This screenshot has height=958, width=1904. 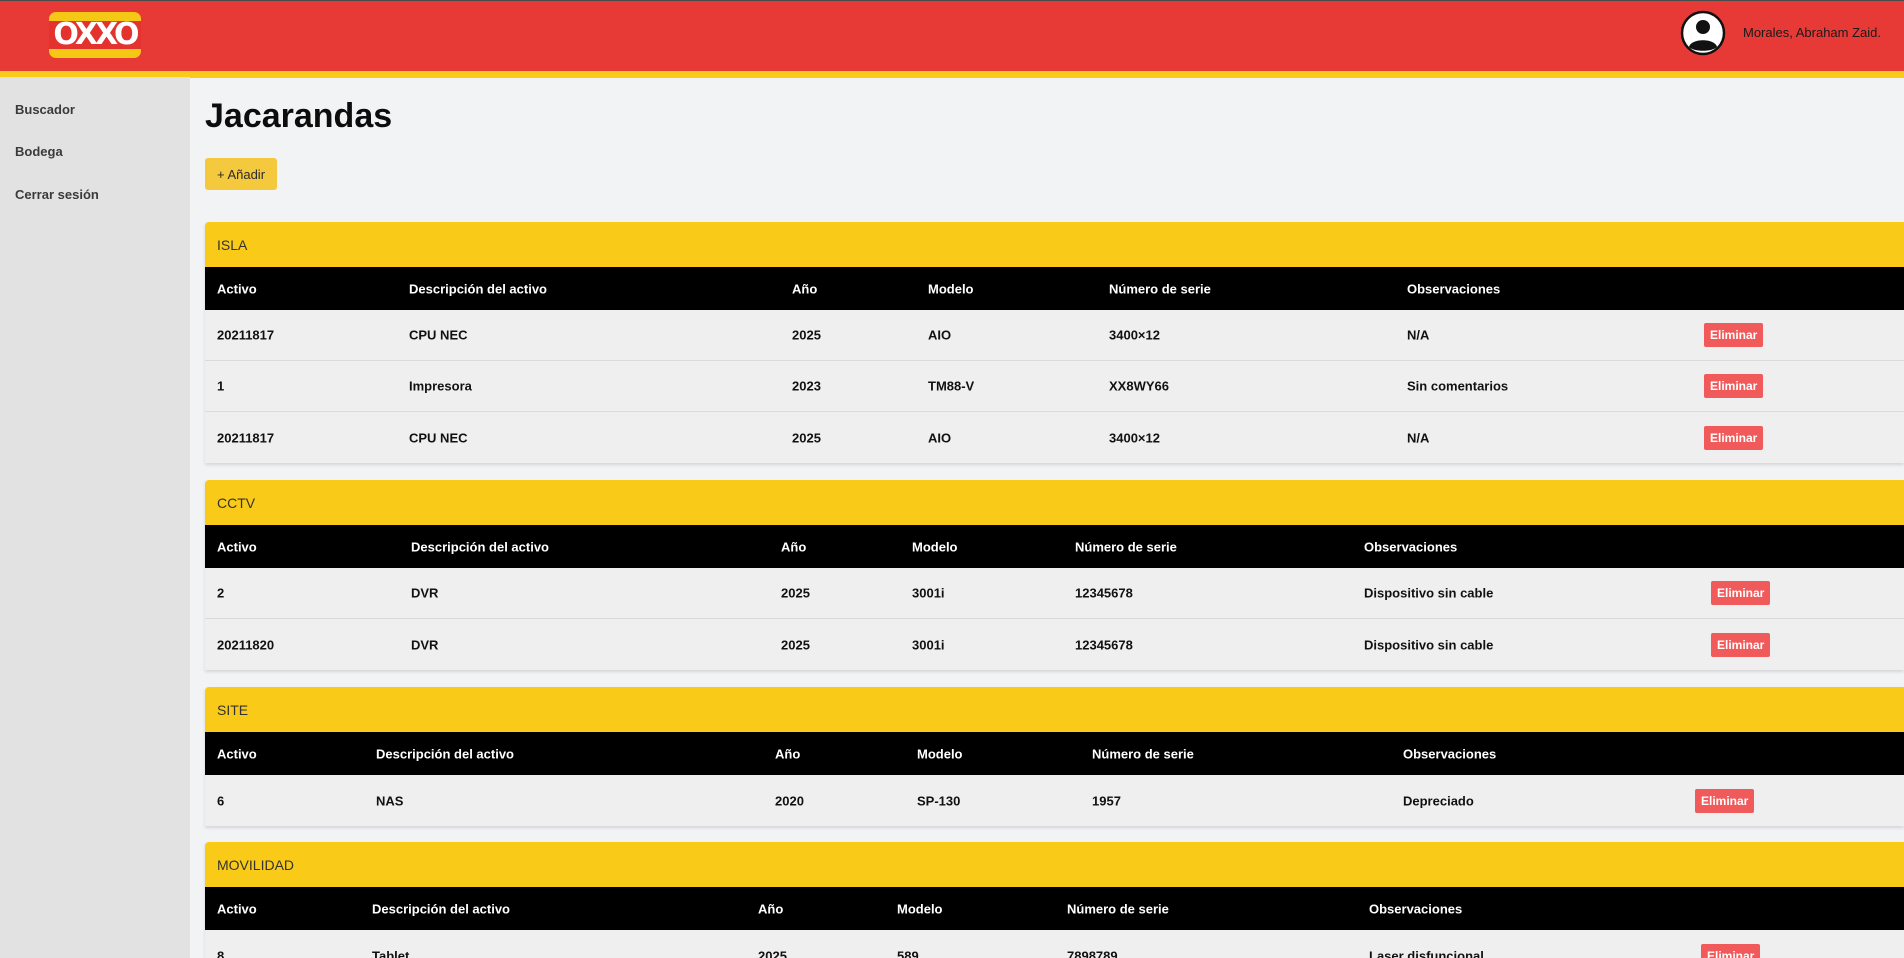 What do you see at coordinates (221, 593) in the screenshot?
I see `cell-activo: 2` at bounding box center [221, 593].